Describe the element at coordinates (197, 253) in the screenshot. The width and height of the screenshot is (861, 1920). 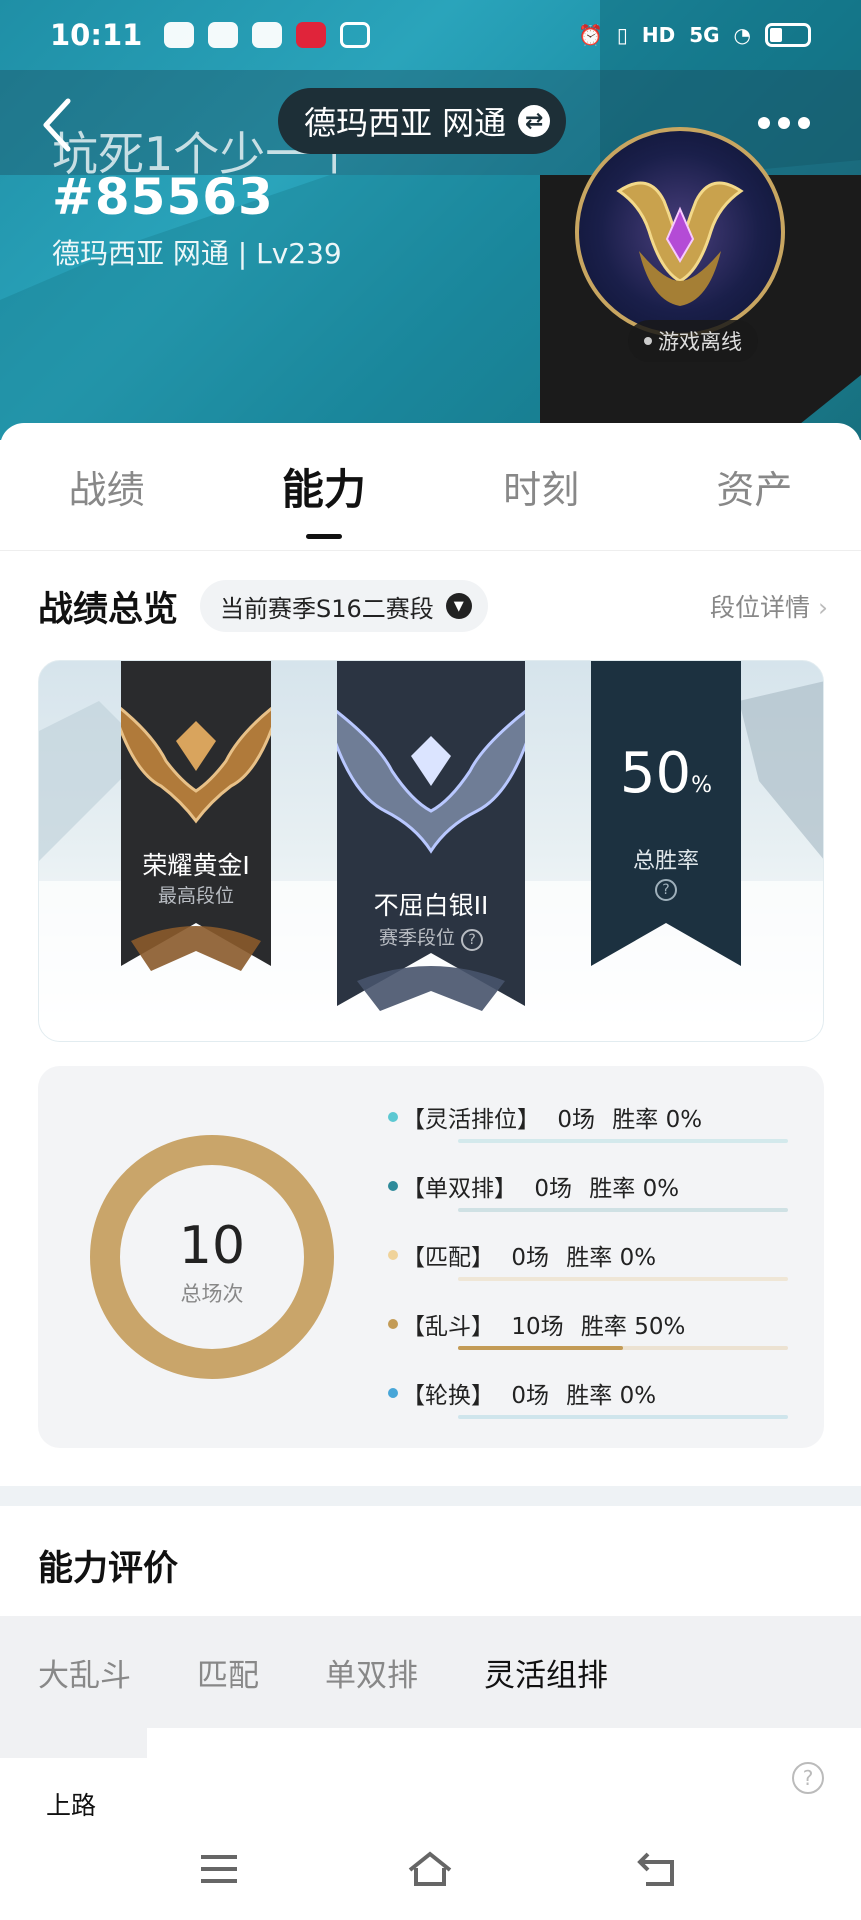
I see `player-server-level: 德玛西亚 网通 | Lv239` at that location.